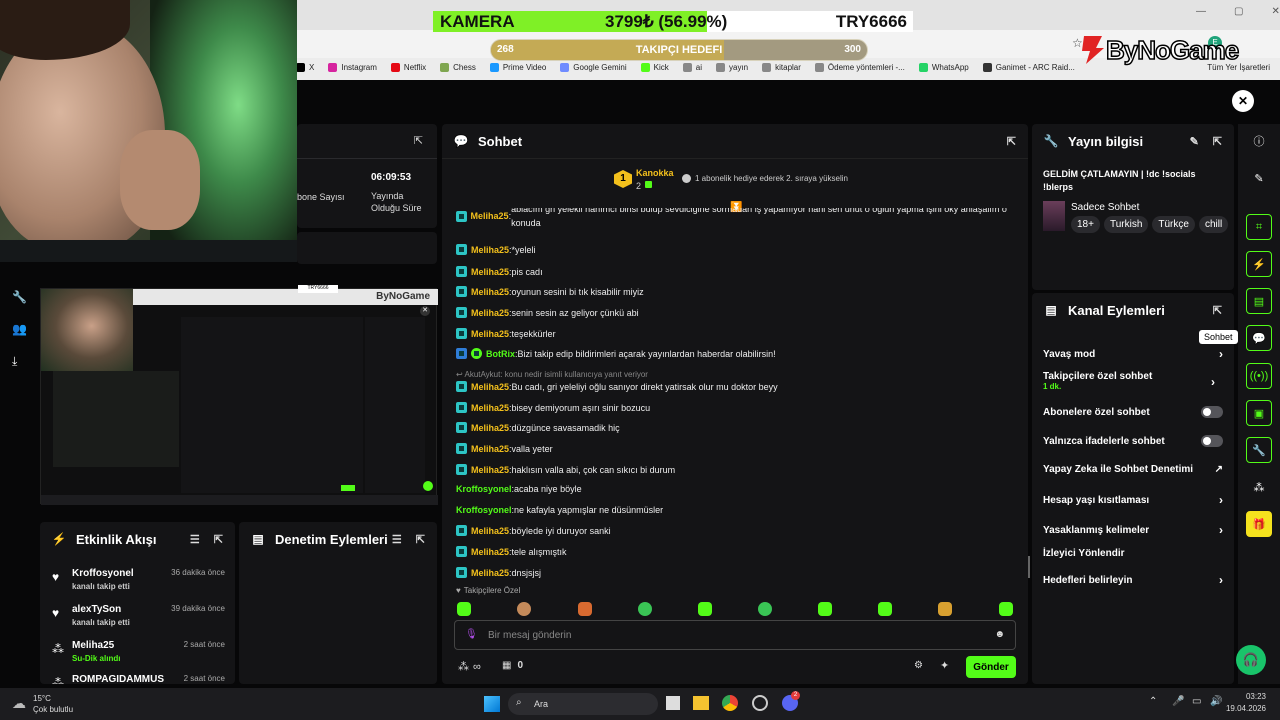 This screenshot has width=1280, height=720. Describe the element at coordinates (148, 615) in the screenshot. I see `activity-event: alexTySon 39 dakika önce kanalı takip etti` at that location.